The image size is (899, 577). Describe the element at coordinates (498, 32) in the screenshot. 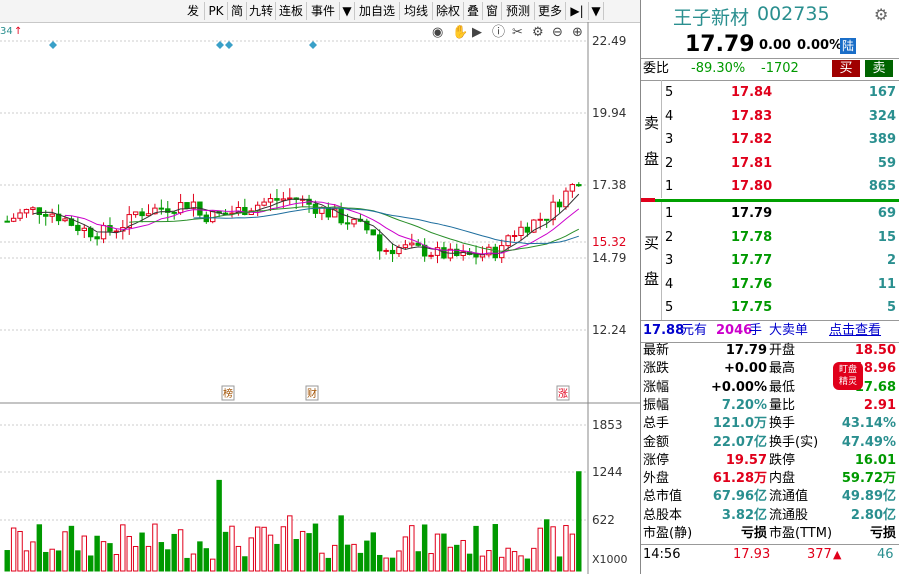

I see `info-icon: ⓘ` at that location.